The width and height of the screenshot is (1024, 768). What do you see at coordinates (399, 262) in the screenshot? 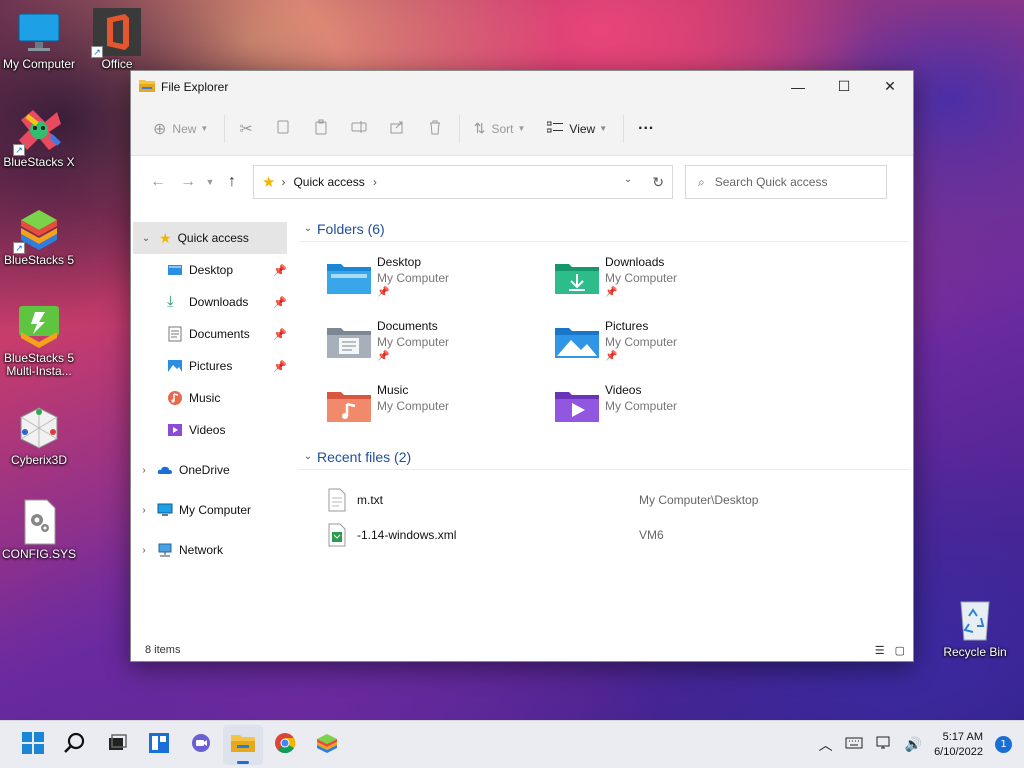
I see `folder-name: Desktop` at bounding box center [399, 262].